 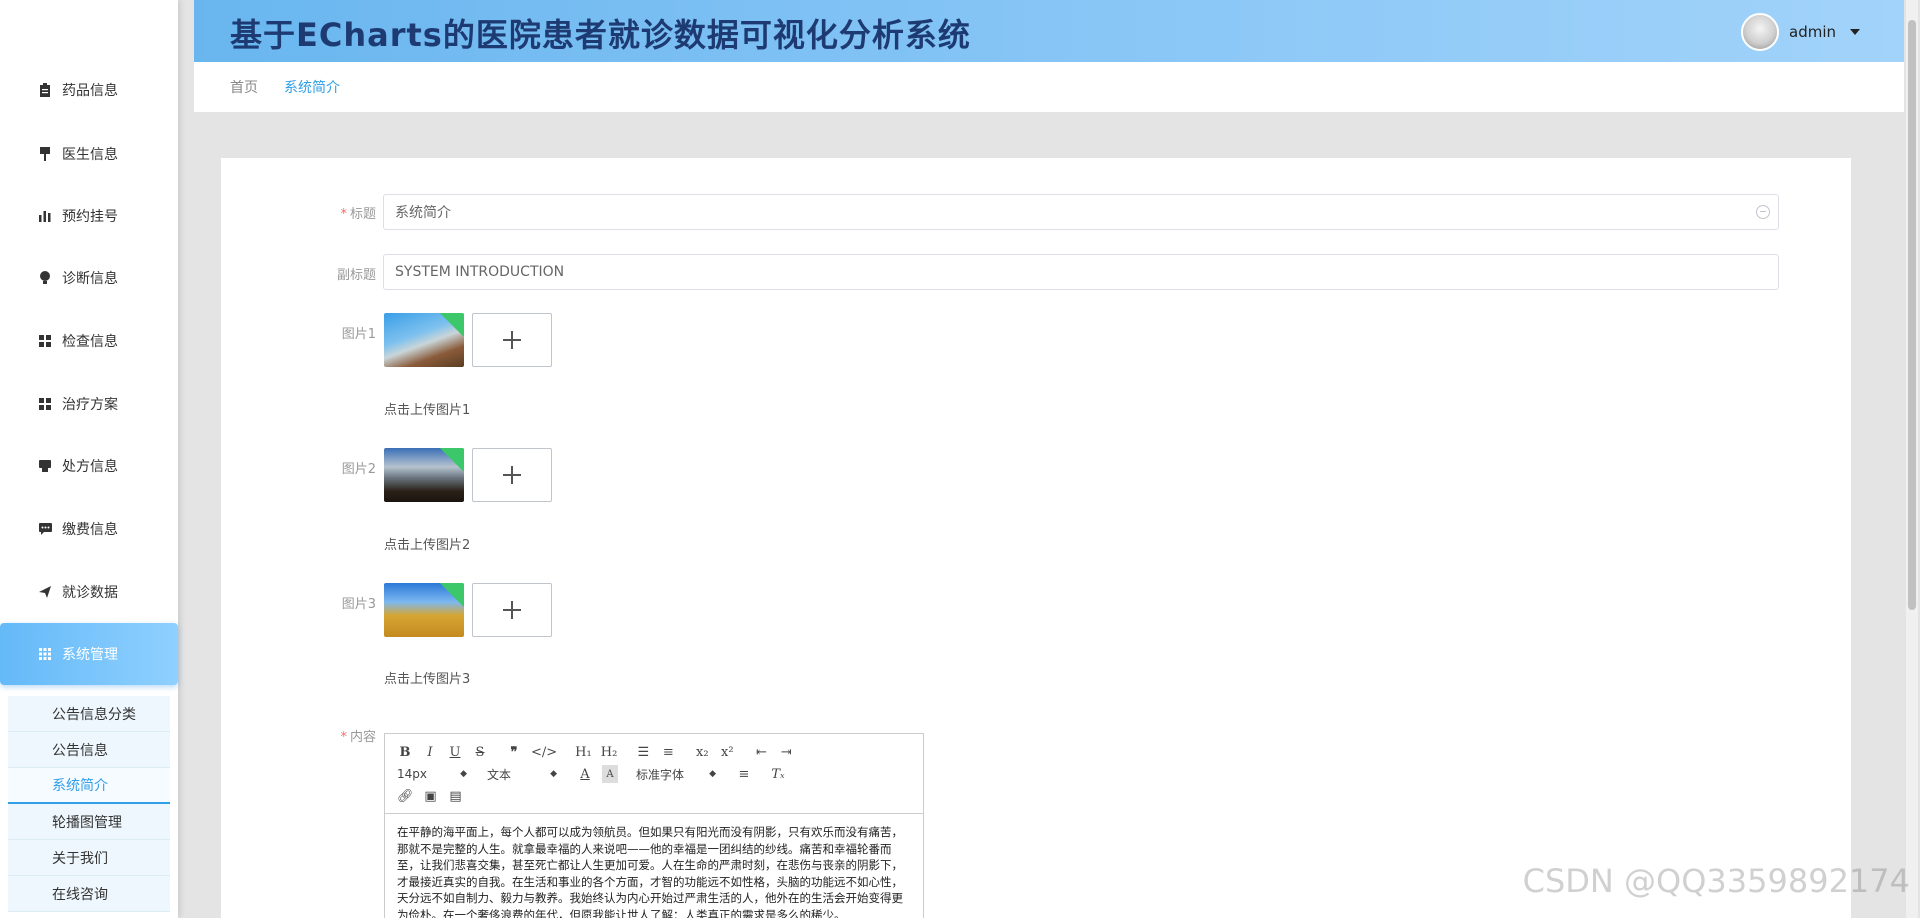 I want to click on sidebar-item-prescription: 处方信息, so click(x=89, y=466).